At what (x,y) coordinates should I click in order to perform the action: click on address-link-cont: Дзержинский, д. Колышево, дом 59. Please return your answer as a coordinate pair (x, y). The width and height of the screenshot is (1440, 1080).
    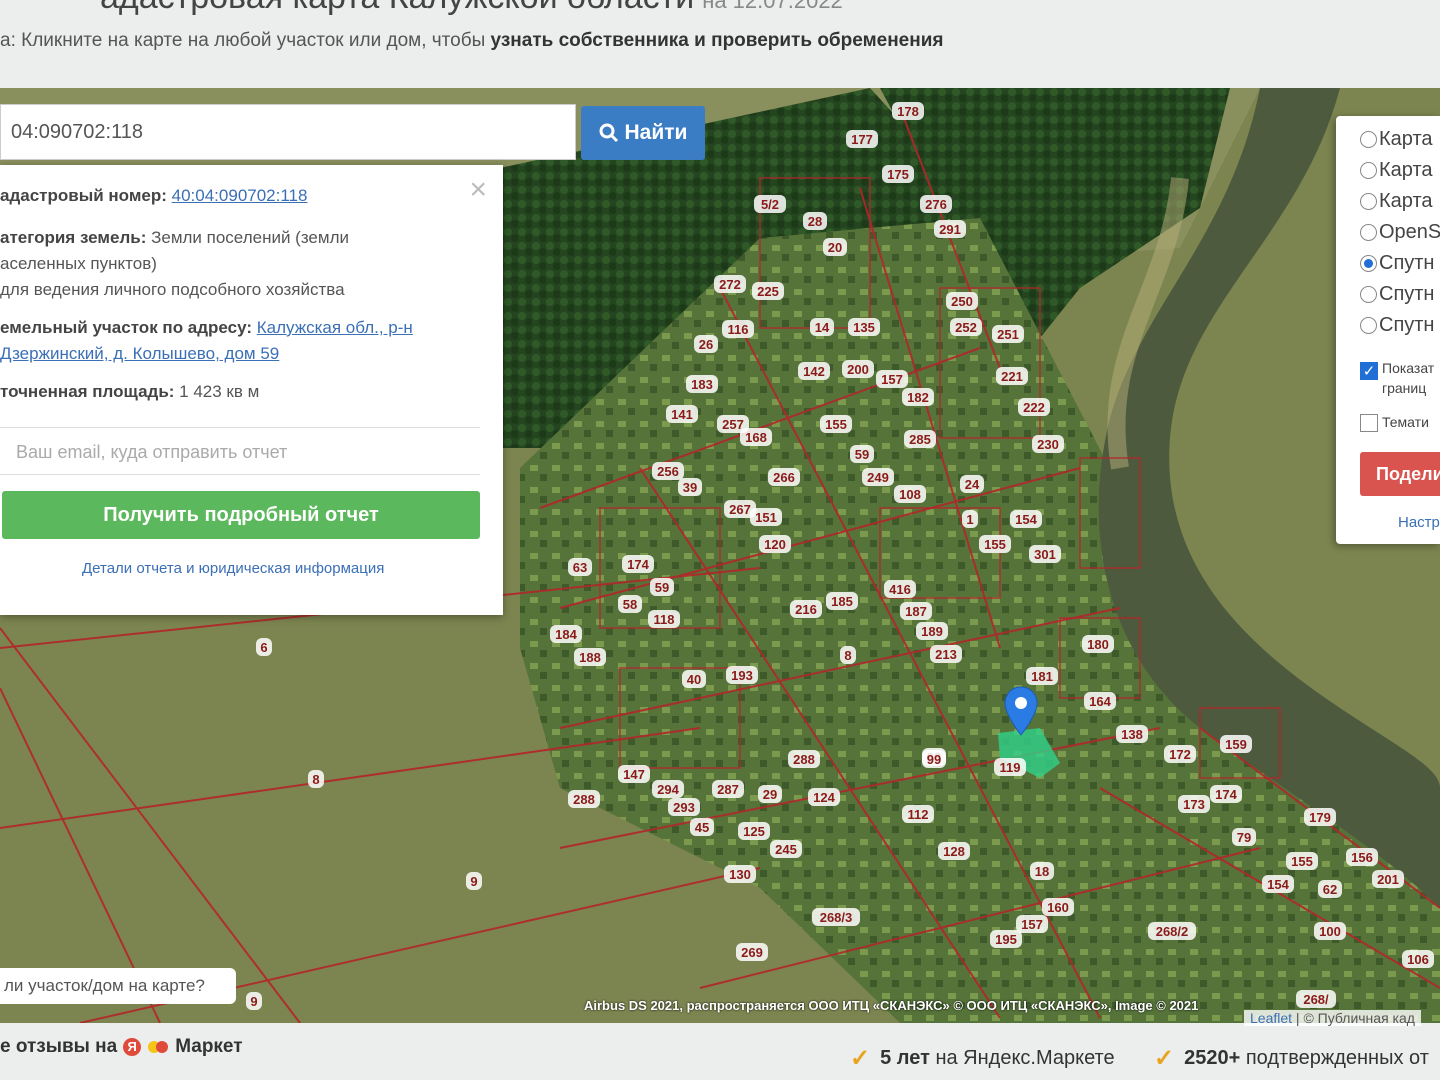
    Looking at the image, I should click on (139, 353).